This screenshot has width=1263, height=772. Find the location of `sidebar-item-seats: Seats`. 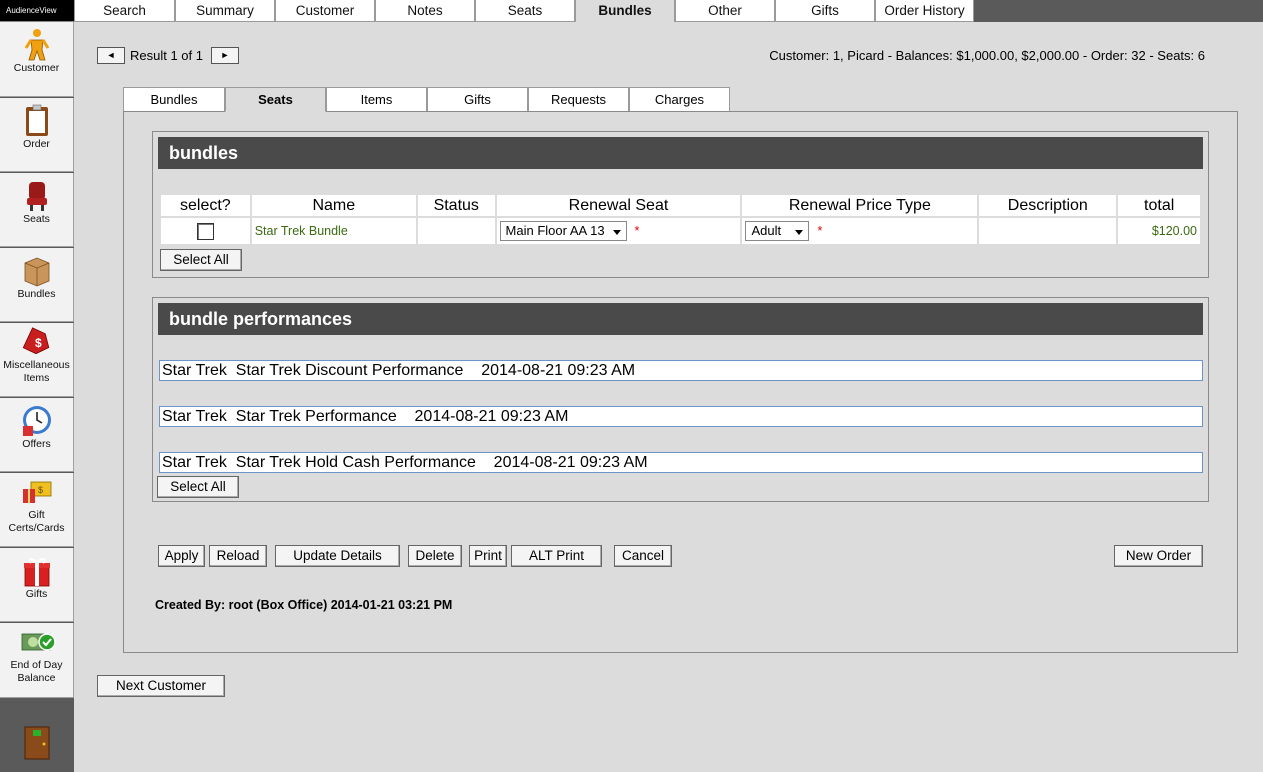

sidebar-item-seats: Seats is located at coordinates (37, 210).